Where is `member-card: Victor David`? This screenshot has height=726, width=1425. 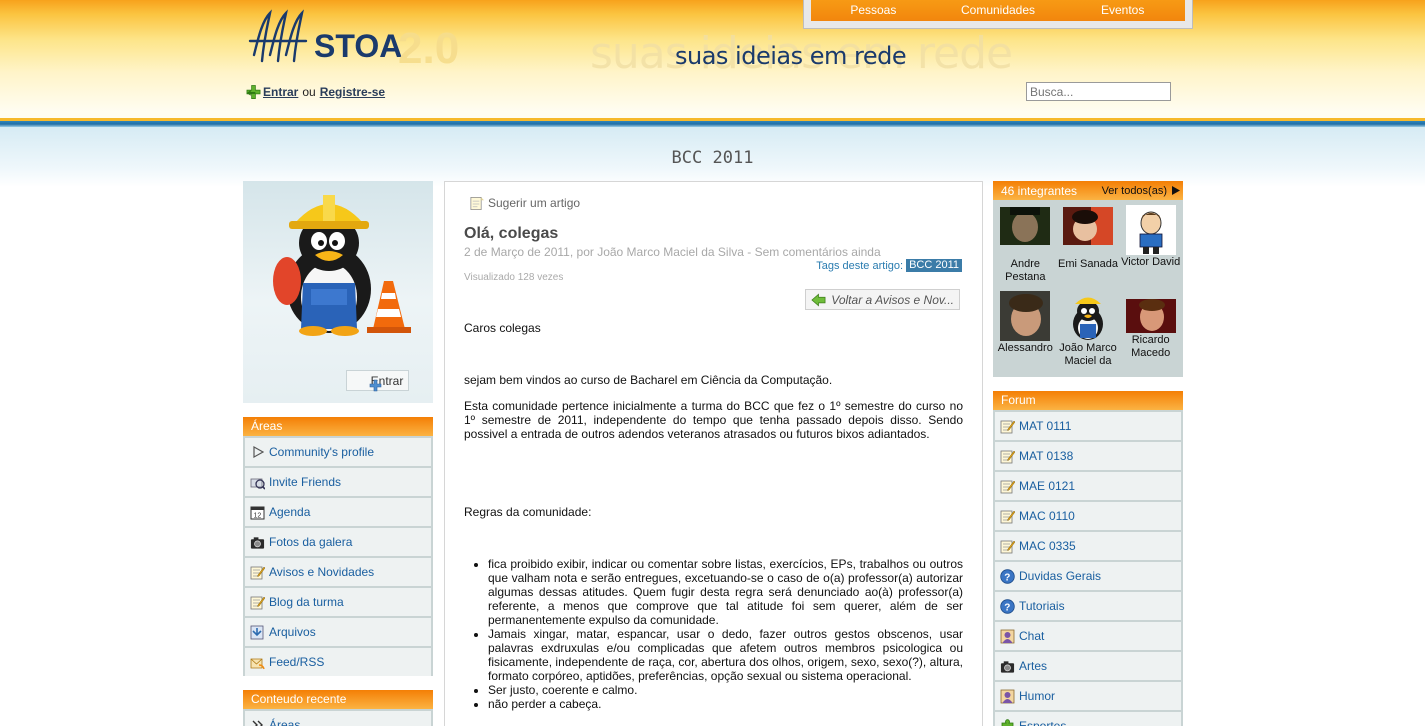
member-card: Victor David is located at coordinates (1150, 245).